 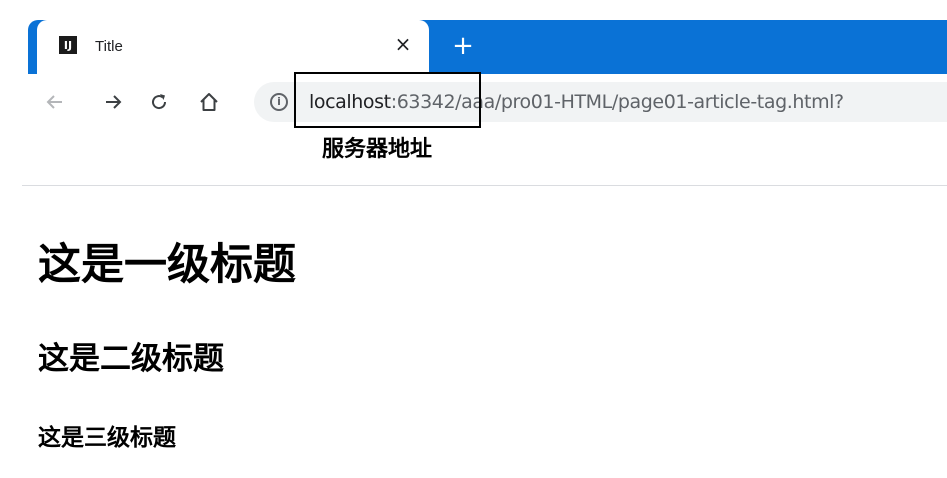 I want to click on annotation-label: 服务器地址, so click(x=377, y=149).